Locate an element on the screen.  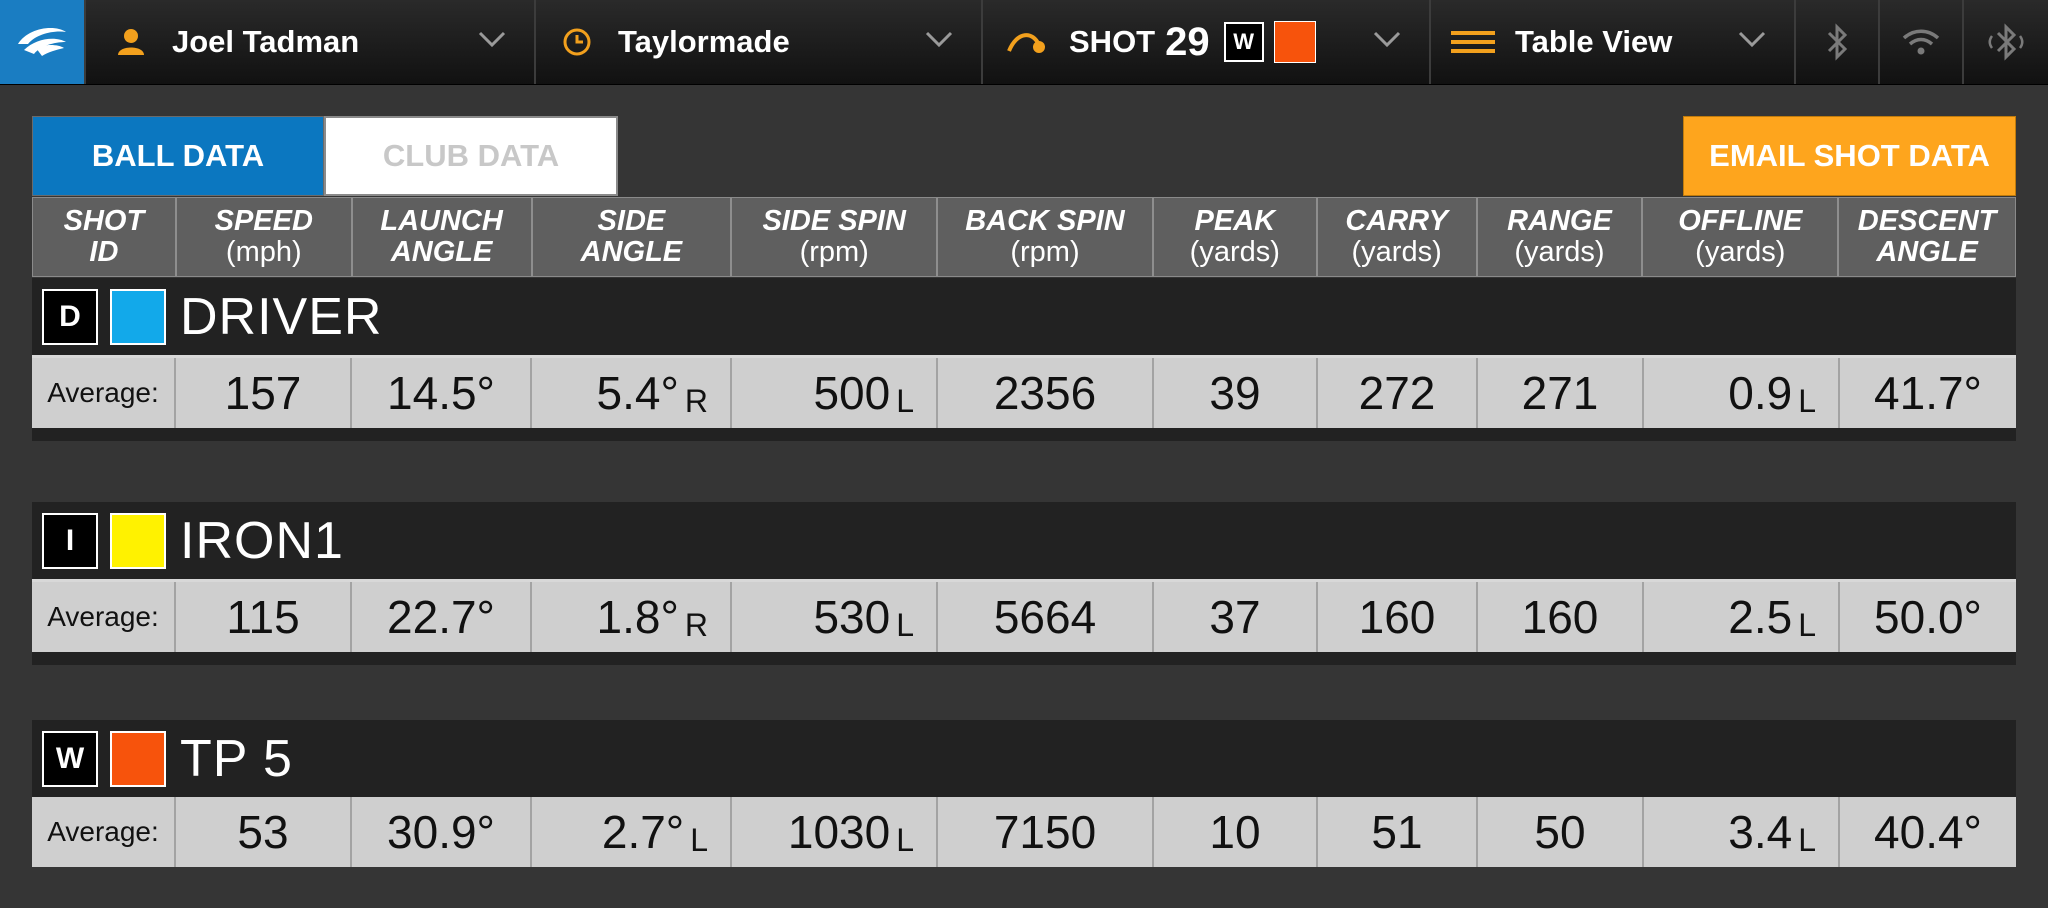
player-selector: Joel Tadman is located at coordinates (309, 42).